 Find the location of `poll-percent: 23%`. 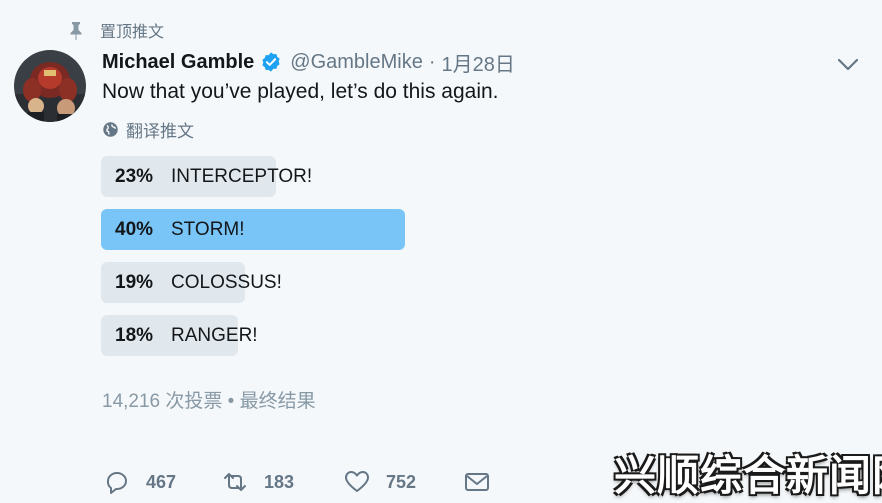

poll-percent: 23% is located at coordinates (134, 176).